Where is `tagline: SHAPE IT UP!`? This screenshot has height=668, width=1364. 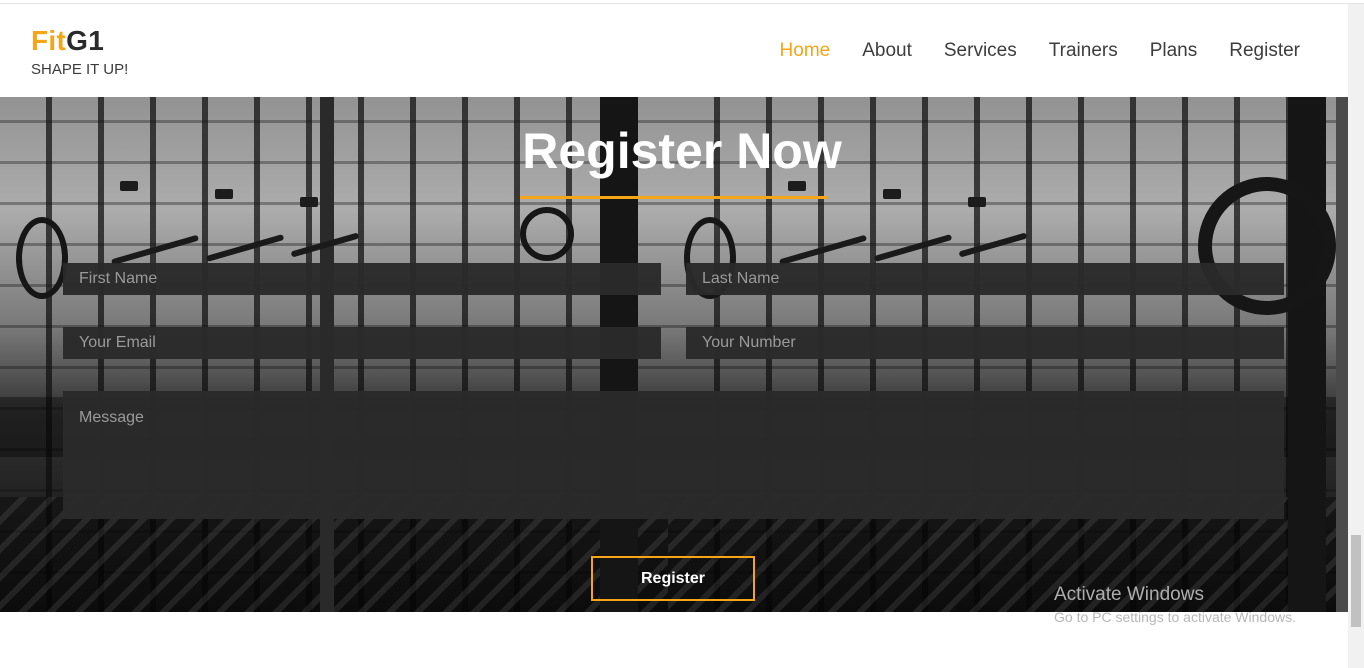
tagline: SHAPE IT UP! is located at coordinates (80, 69).